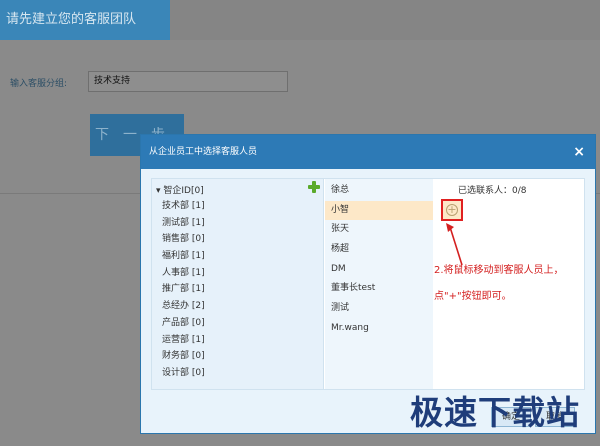 This screenshot has height=446, width=600. What do you see at coordinates (183, 306) in the screenshot?
I see `tree-item-dept: 总经办 [2]` at bounding box center [183, 306].